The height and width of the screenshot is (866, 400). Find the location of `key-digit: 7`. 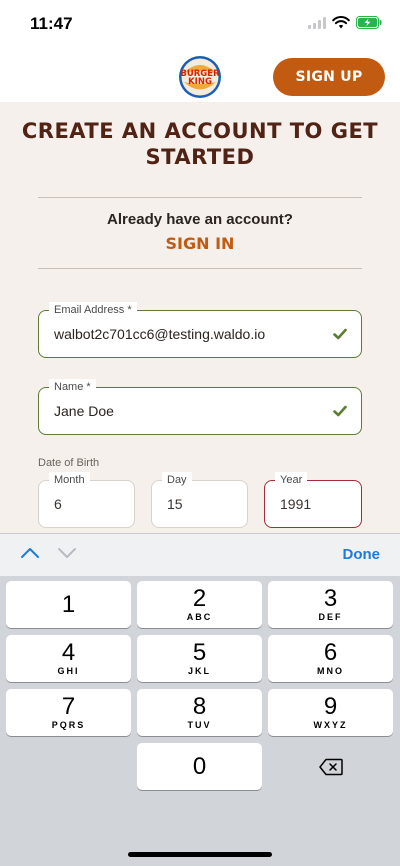

key-digit: 7 is located at coordinates (68, 706).